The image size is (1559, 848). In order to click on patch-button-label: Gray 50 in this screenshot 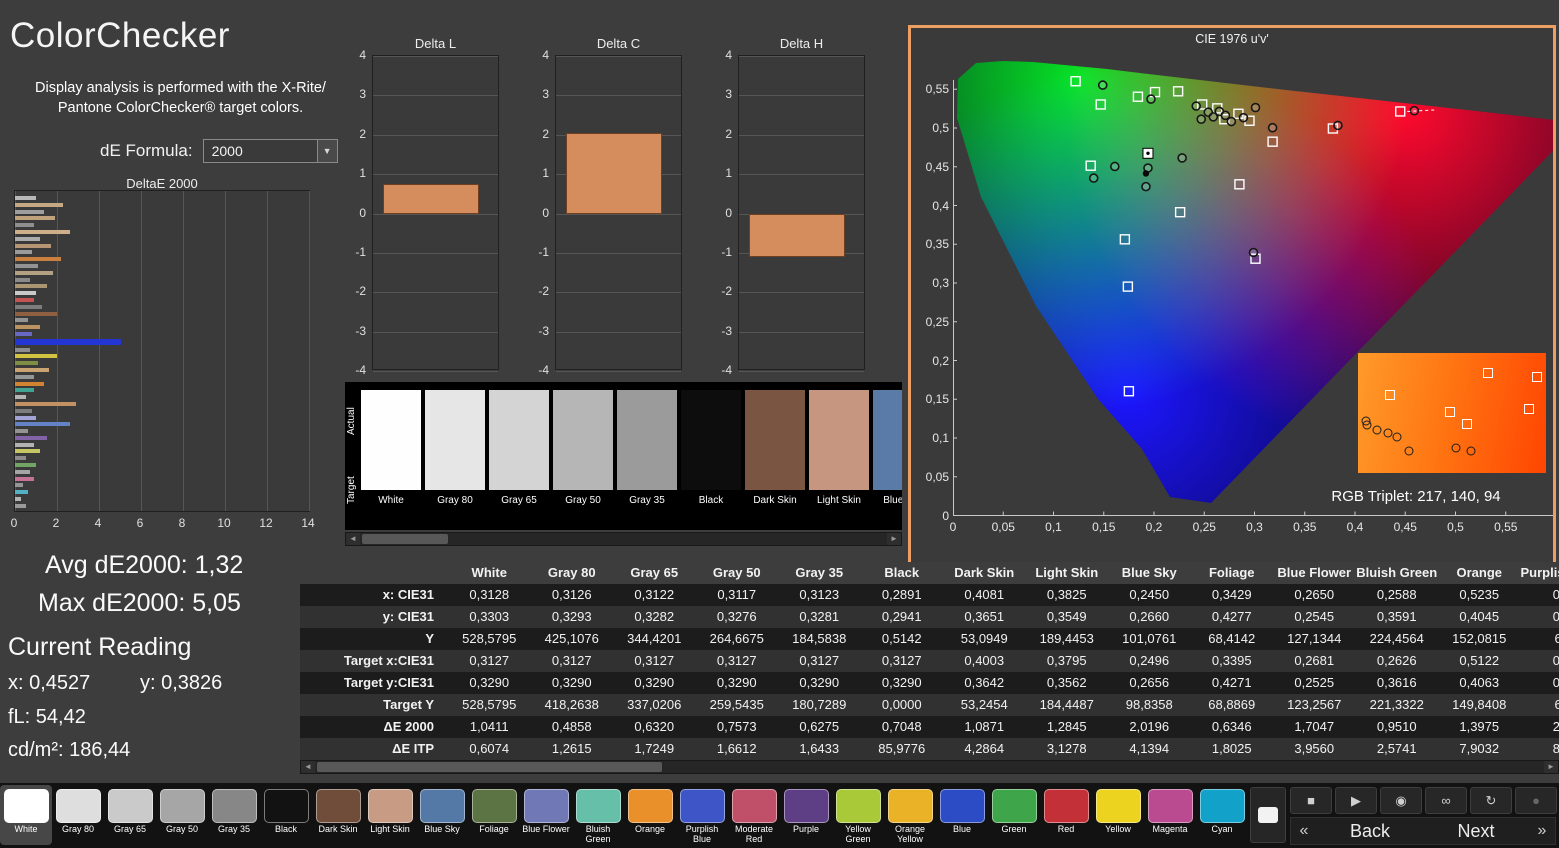, I will do `click(181, 829)`.